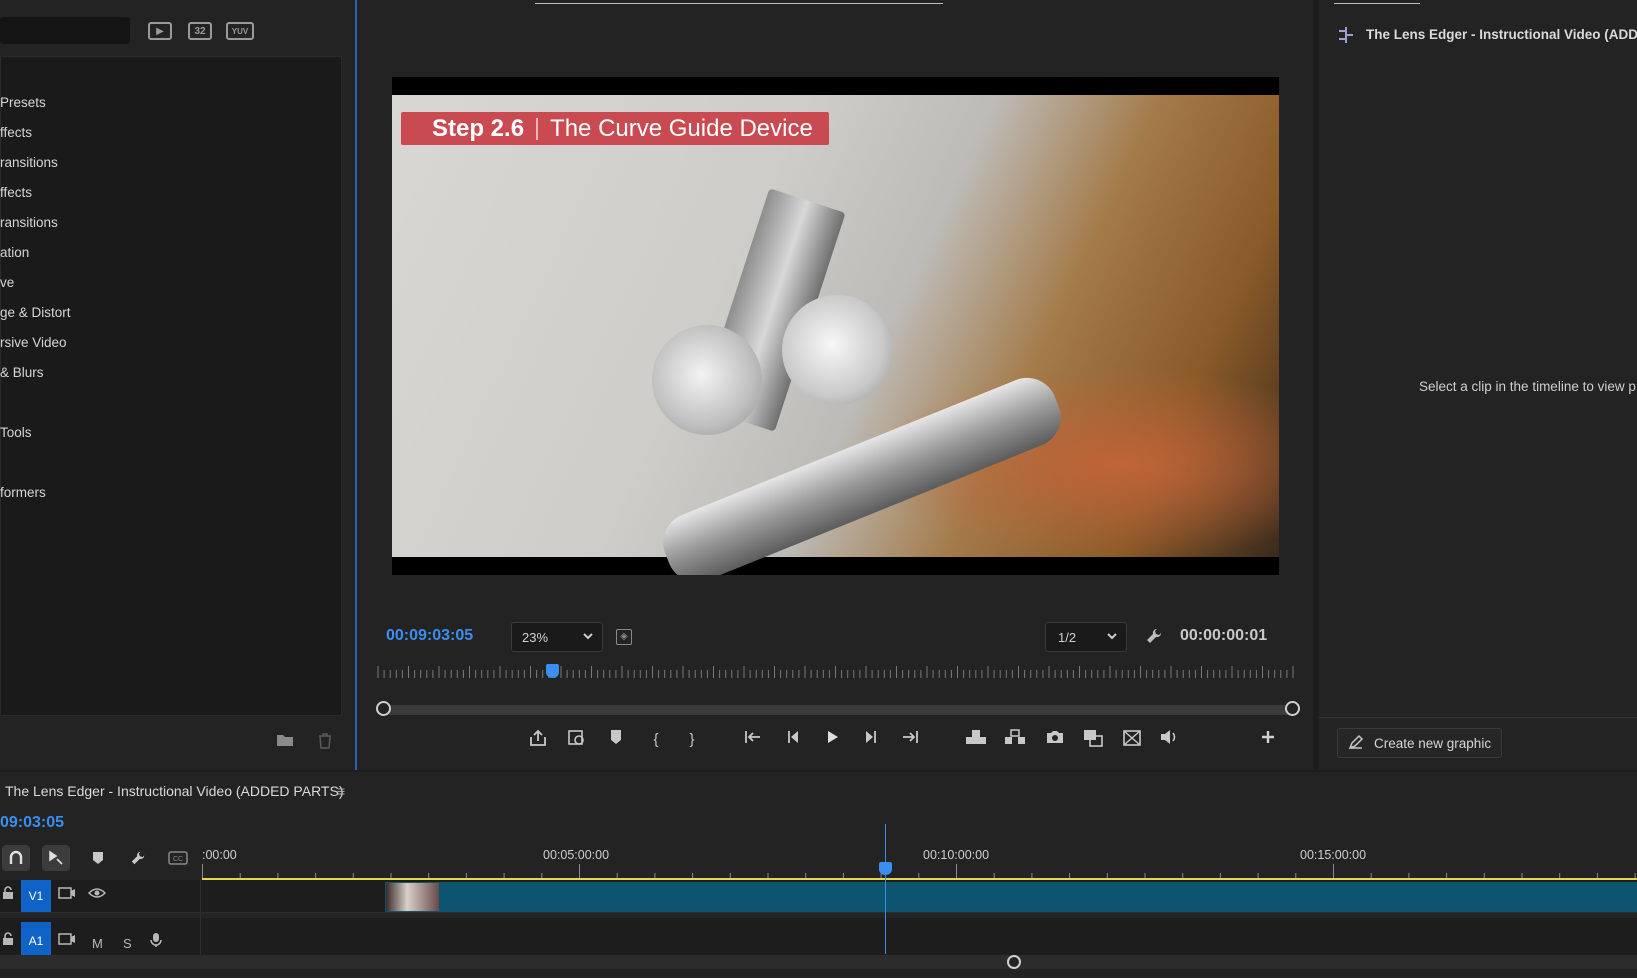  What do you see at coordinates (1086, 637) in the screenshot?
I see `playback-resolution-select: 1/2` at bounding box center [1086, 637].